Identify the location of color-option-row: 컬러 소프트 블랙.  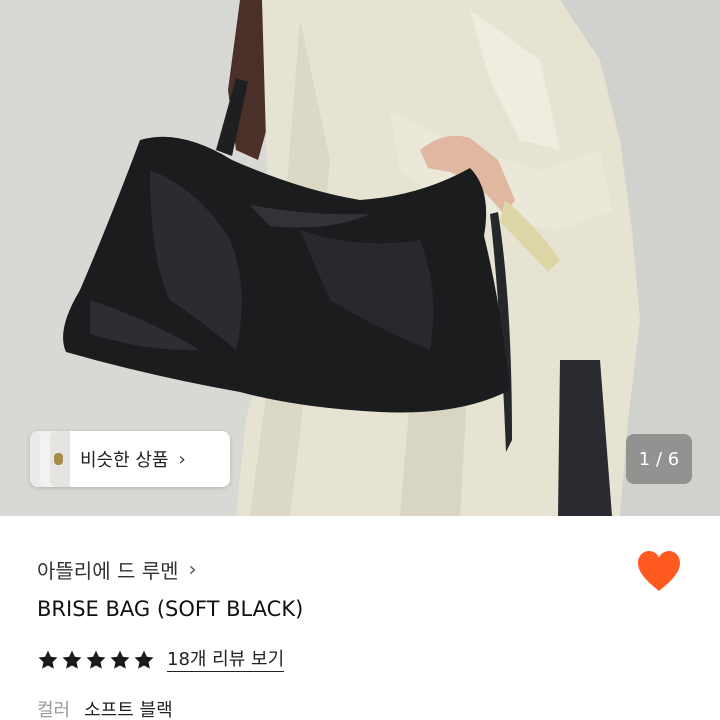
(105, 708).